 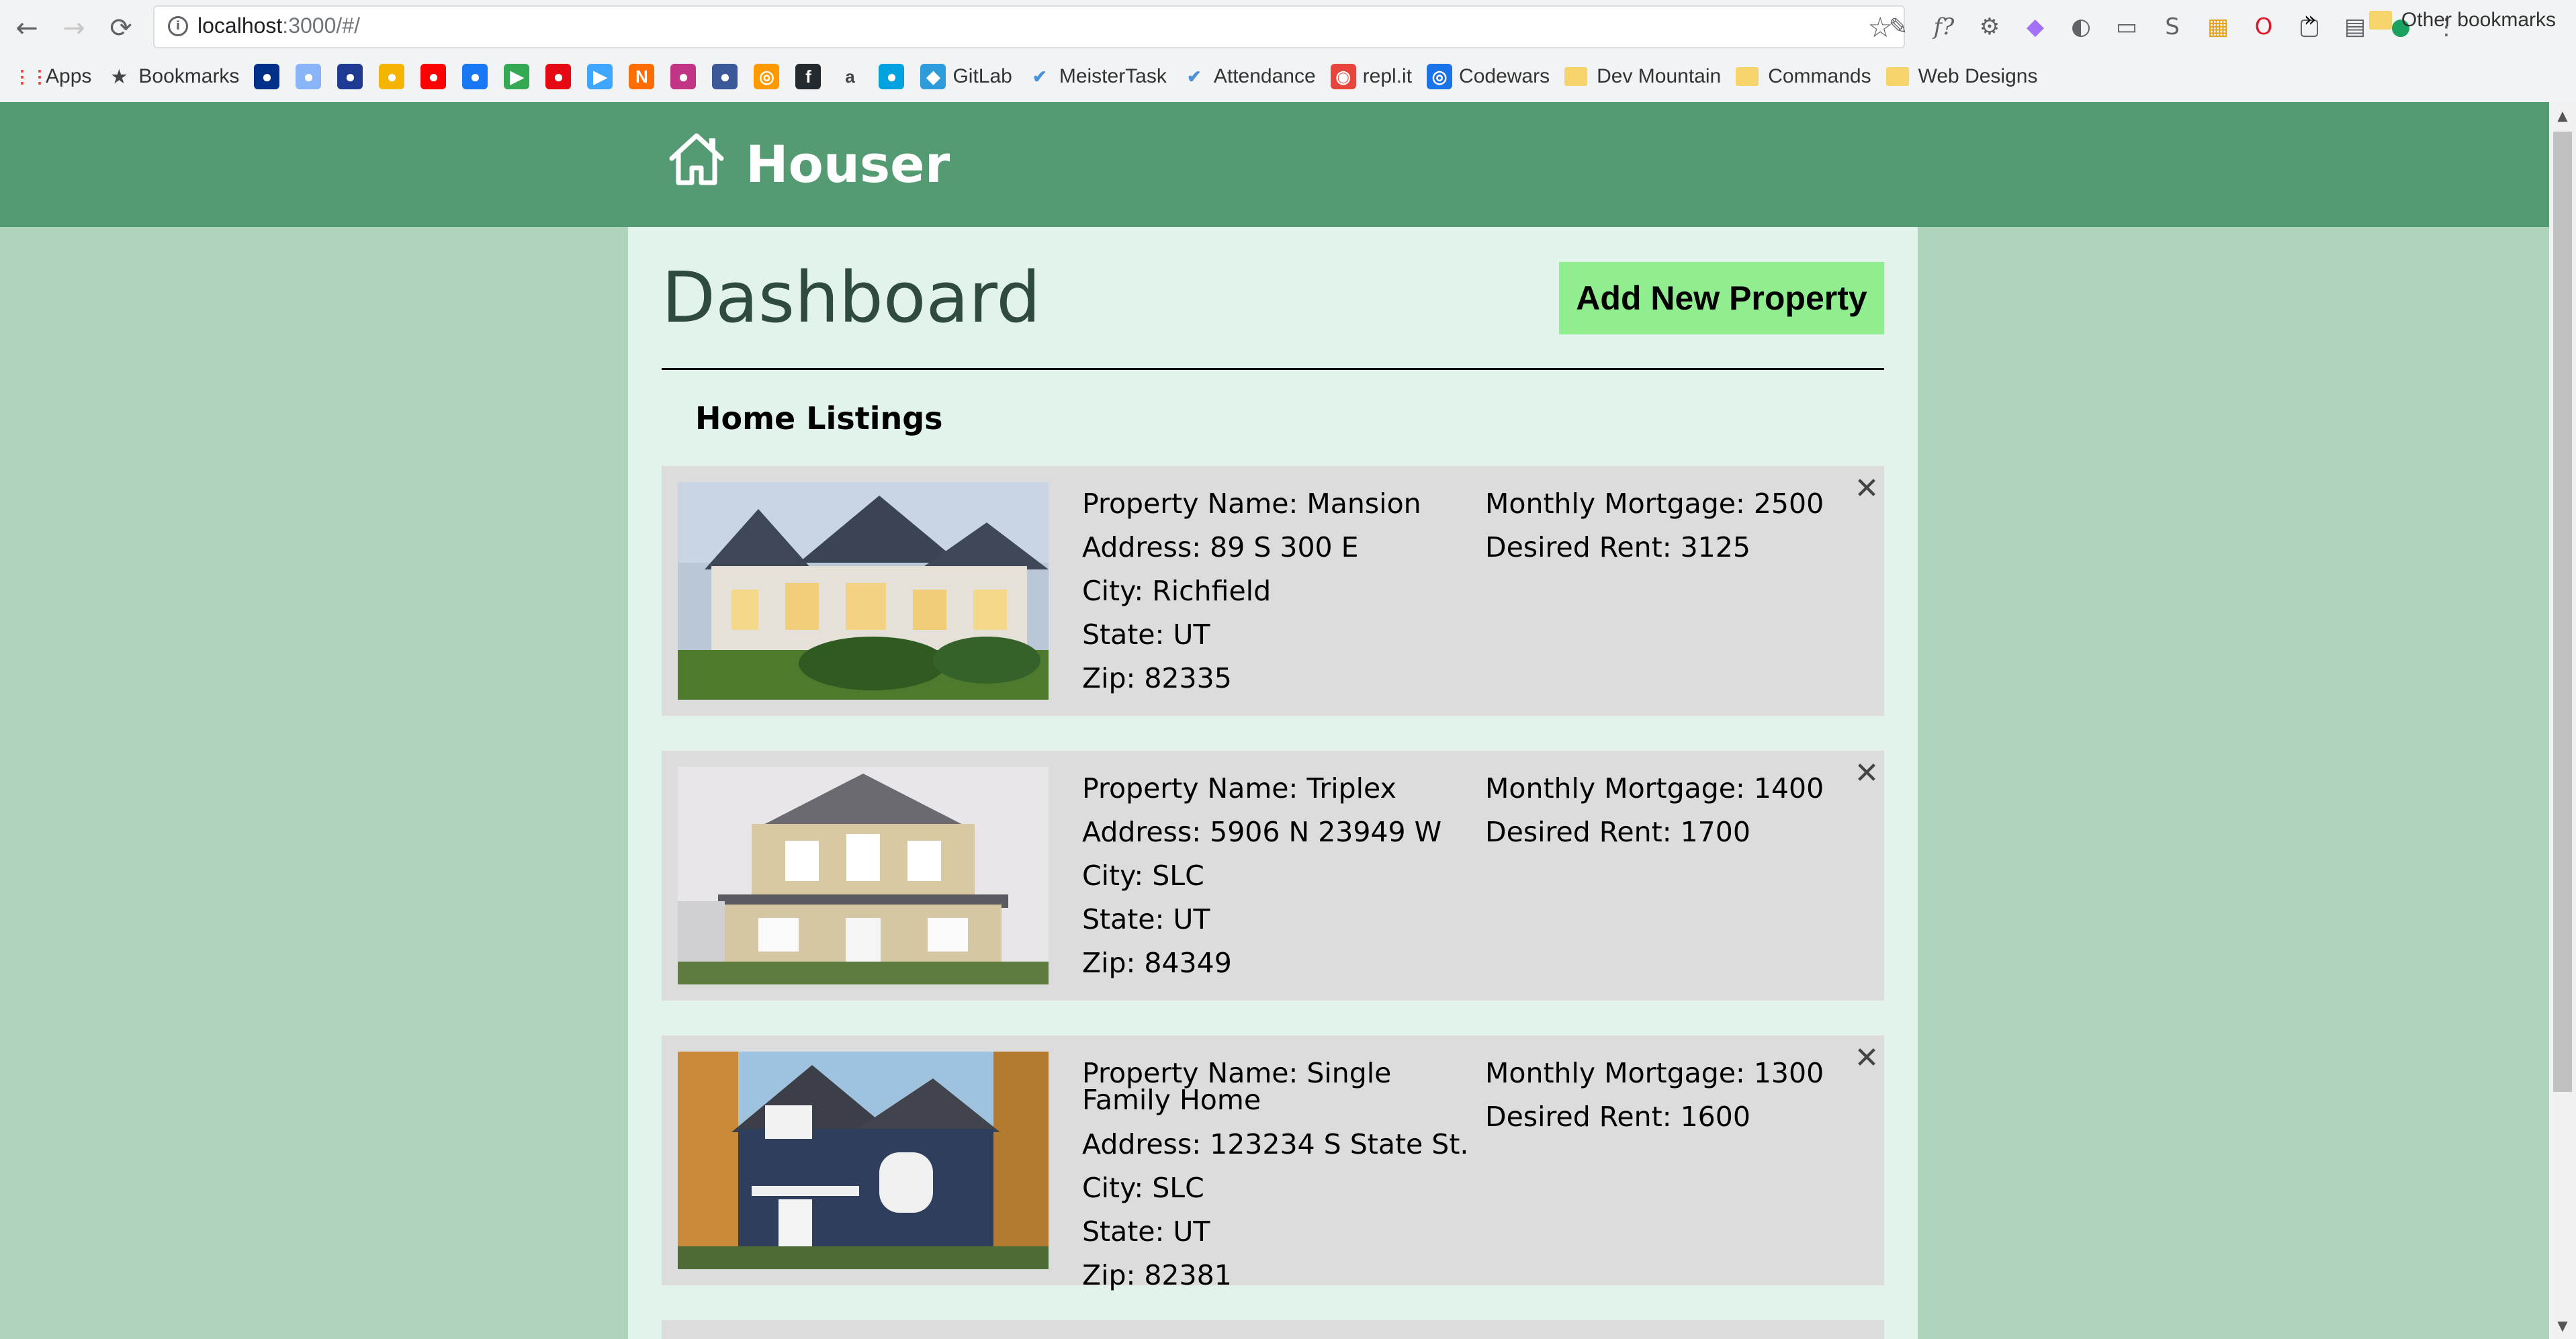 I want to click on bookmark-item: ★ Bookmarks, so click(x=173, y=77).